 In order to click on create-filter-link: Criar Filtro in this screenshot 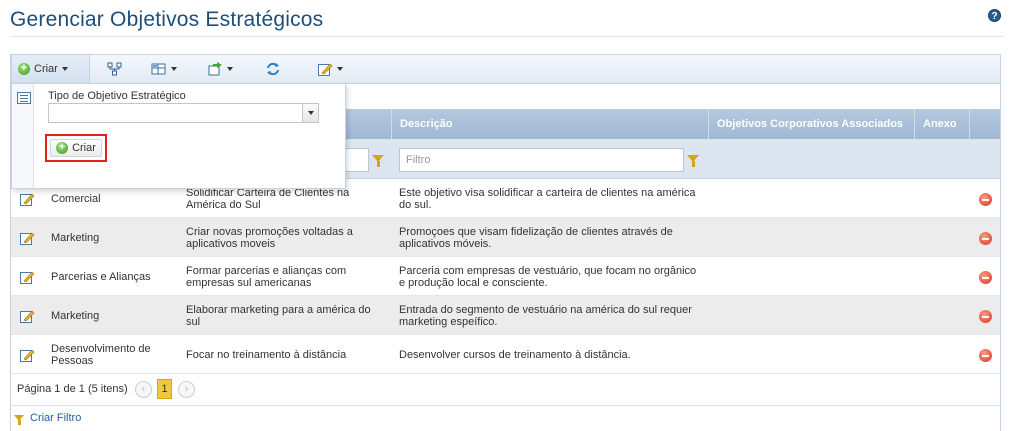, I will do `click(48, 418)`.